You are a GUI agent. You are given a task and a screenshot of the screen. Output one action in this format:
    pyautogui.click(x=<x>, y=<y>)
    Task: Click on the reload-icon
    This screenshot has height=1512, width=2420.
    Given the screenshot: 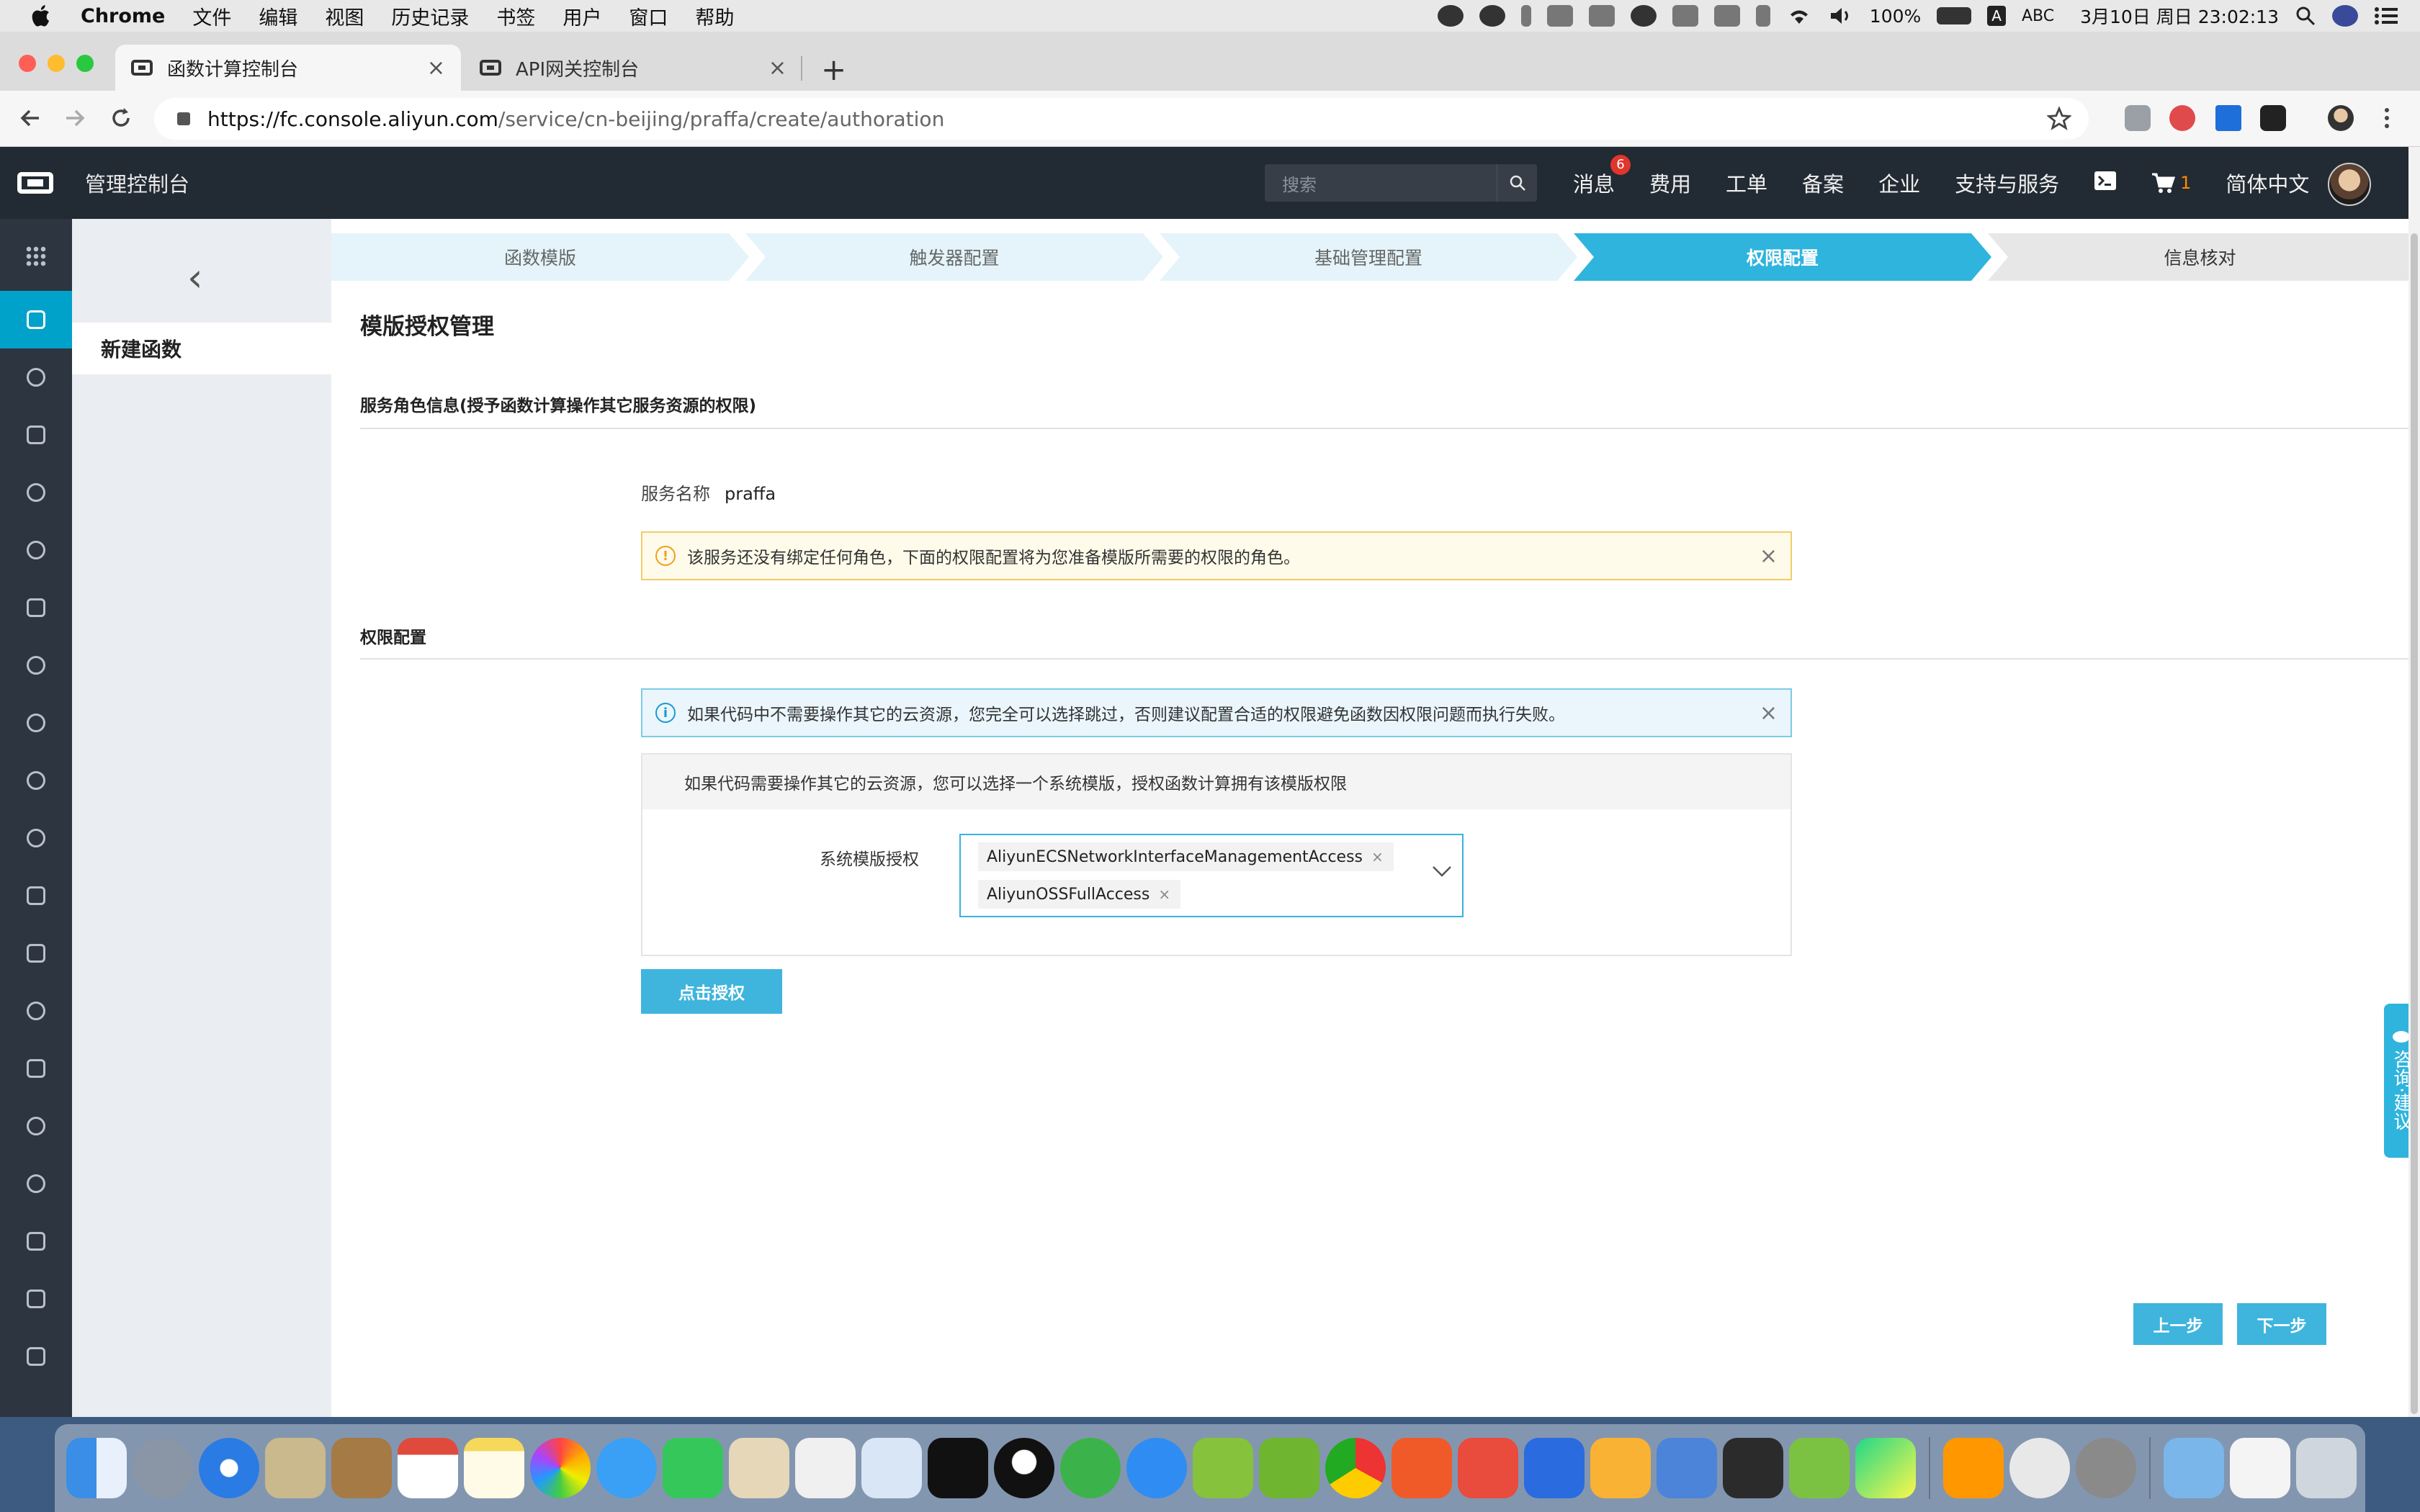 What is the action you would take?
    pyautogui.click(x=121, y=118)
    